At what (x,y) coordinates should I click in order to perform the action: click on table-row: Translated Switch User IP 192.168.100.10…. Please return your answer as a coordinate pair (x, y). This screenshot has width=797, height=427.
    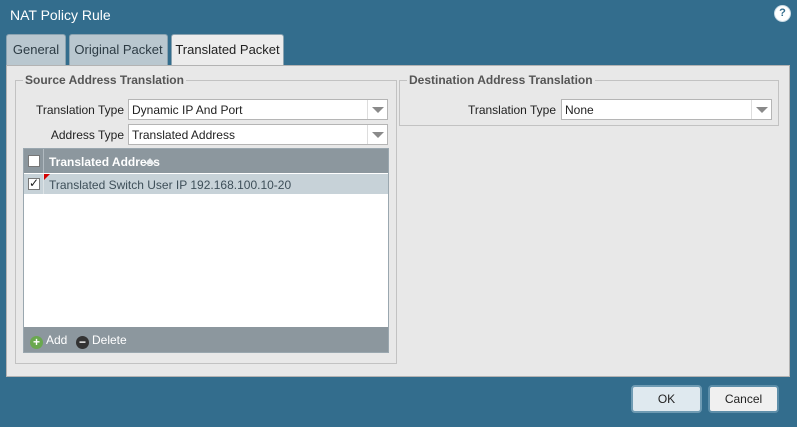
    Looking at the image, I should click on (206, 184).